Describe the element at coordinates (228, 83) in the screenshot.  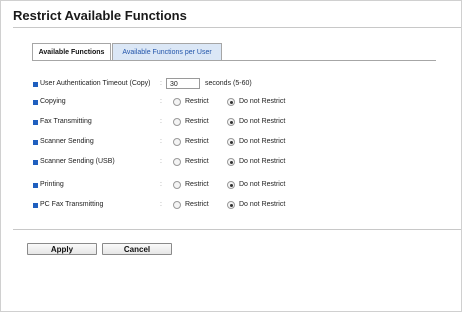
I see `timeout-unit: seconds (5-60)` at that location.